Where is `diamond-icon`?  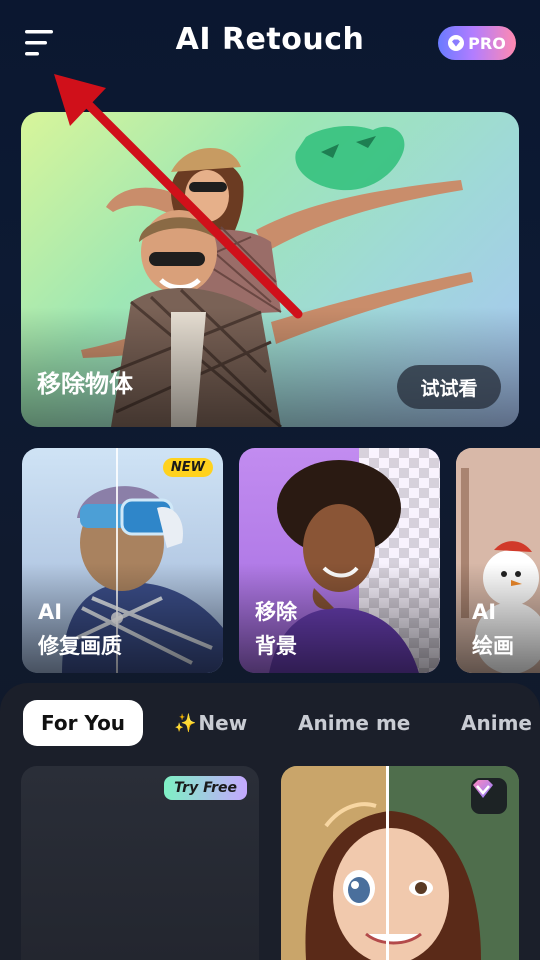
diamond-icon is located at coordinates (456, 43).